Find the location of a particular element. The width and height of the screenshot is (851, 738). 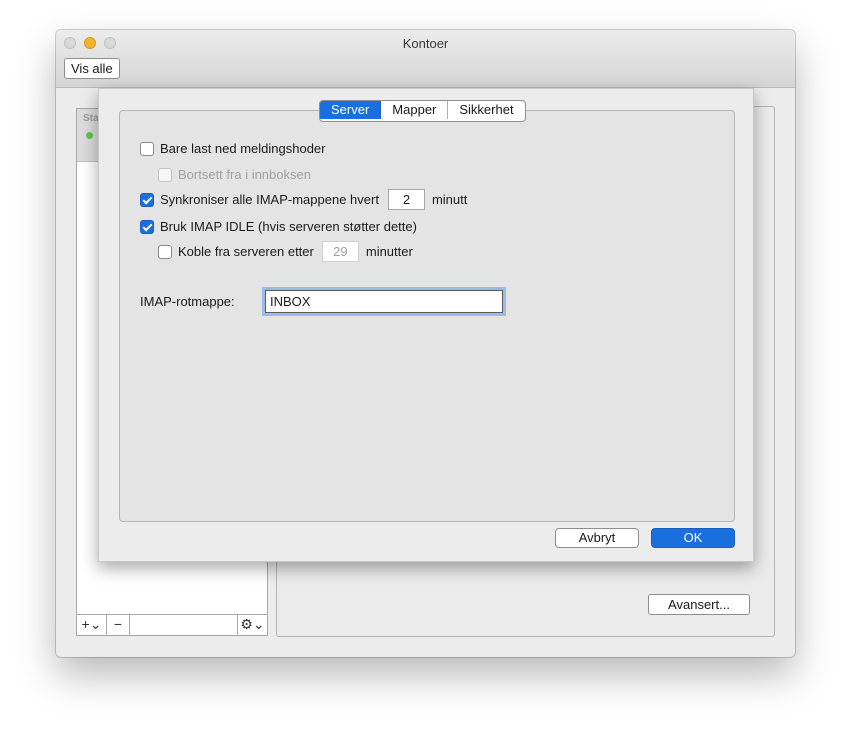

add-account-button: +⌄ is located at coordinates (92, 625).